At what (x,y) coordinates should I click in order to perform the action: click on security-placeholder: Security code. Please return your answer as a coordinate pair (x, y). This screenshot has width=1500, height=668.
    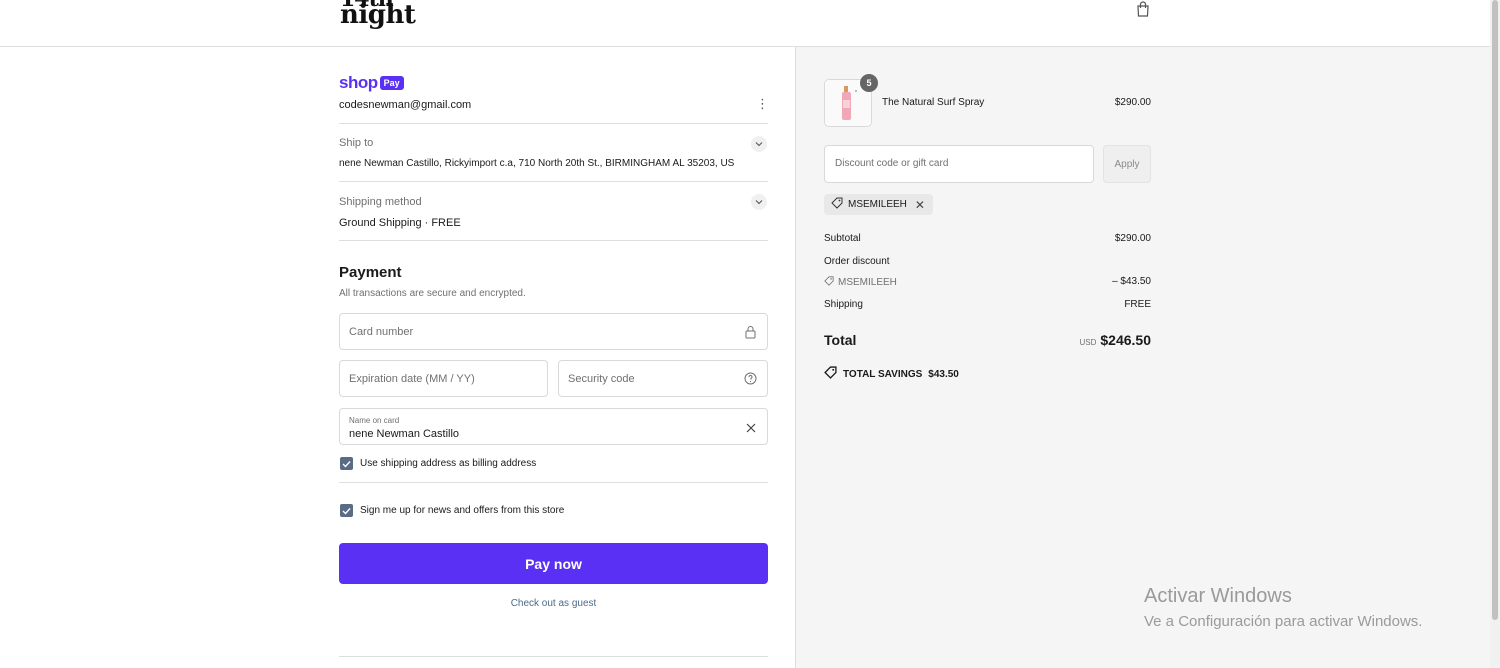
    Looking at the image, I should click on (601, 379).